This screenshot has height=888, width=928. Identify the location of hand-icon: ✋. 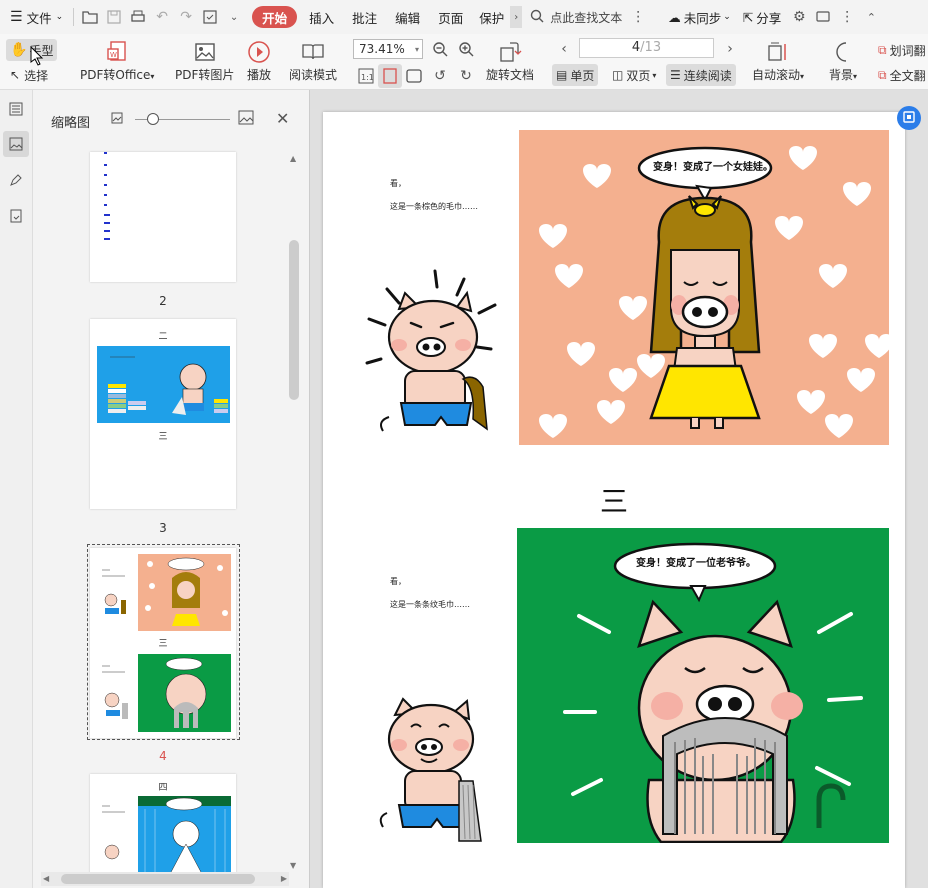
(19, 50).